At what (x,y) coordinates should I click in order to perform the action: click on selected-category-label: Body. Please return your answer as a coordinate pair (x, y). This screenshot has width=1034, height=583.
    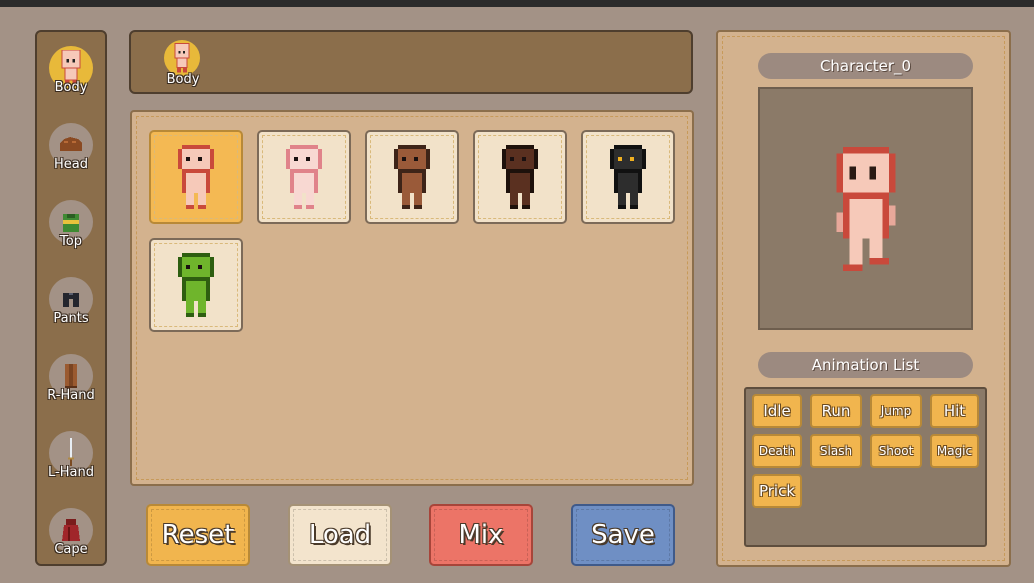
    Looking at the image, I should click on (183, 79).